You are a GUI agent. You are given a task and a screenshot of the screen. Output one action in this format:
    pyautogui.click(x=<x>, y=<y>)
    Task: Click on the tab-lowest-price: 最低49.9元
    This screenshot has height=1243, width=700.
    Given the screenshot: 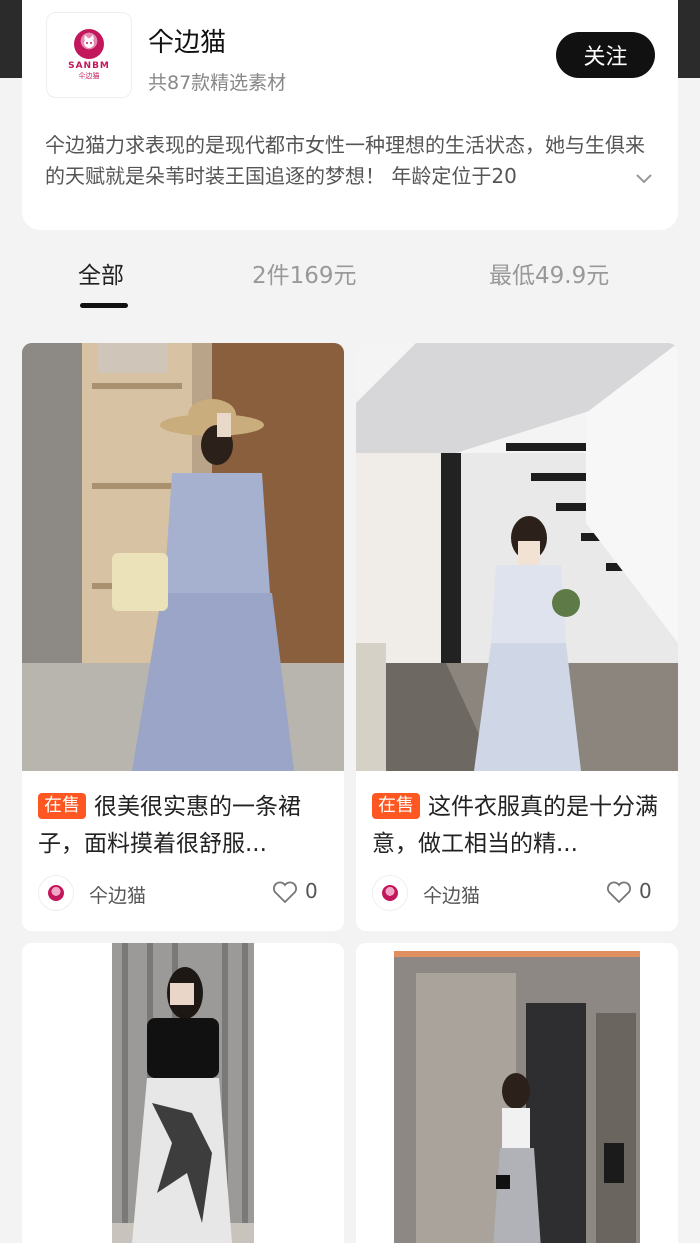 What is the action you would take?
    pyautogui.click(x=549, y=273)
    